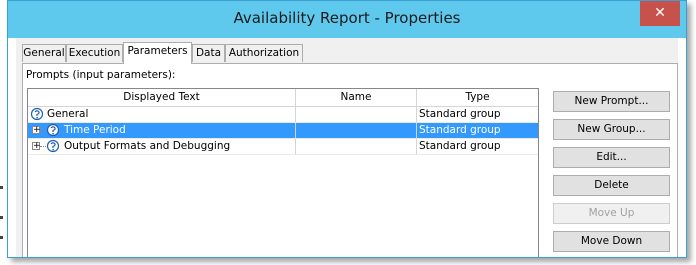 This screenshot has width=696, height=265. Describe the element at coordinates (611, 213) in the screenshot. I see `move-up-button: Move Up` at that location.